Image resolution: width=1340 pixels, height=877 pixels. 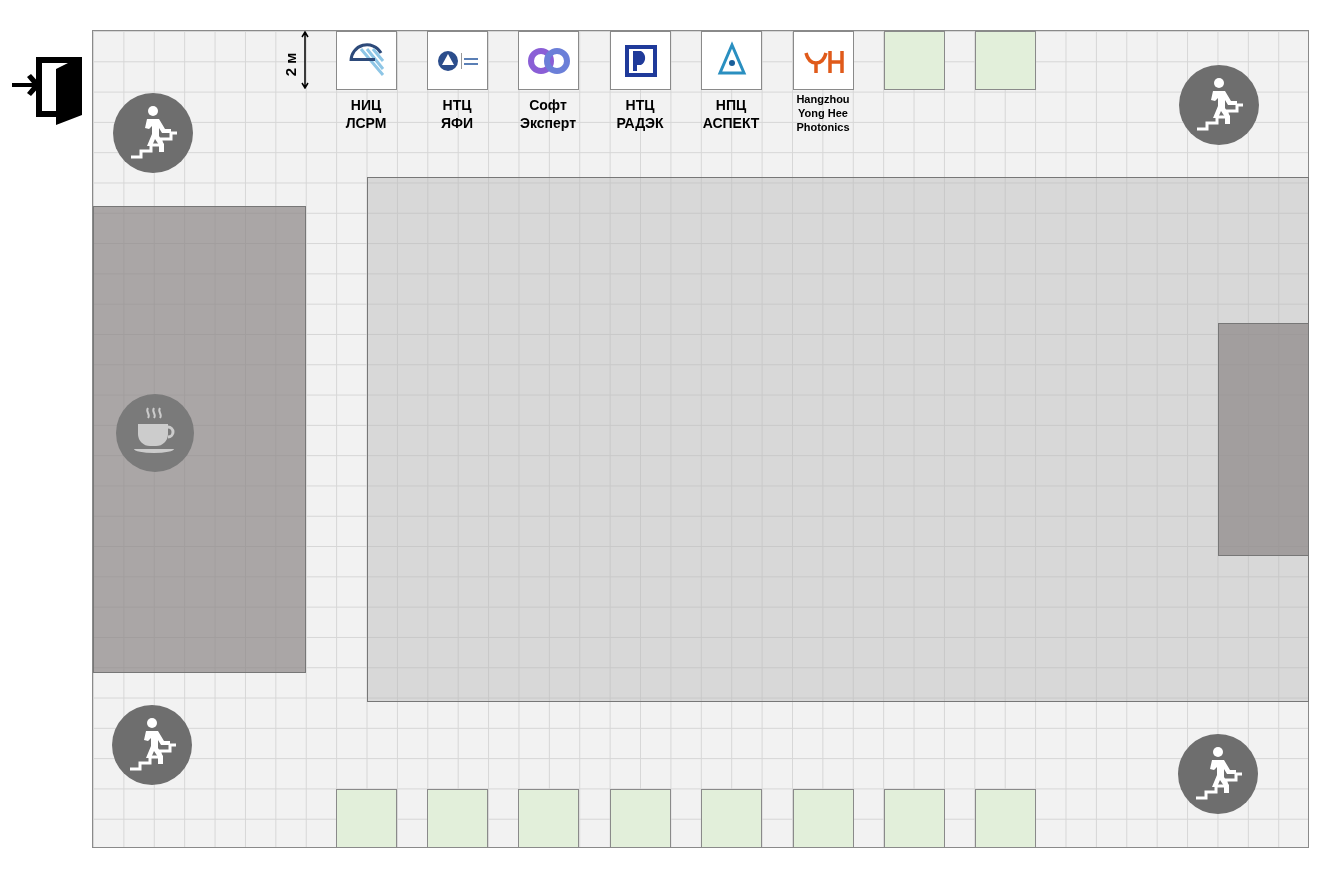 What do you see at coordinates (290, 64) in the screenshot?
I see `scale-label: 2 м` at bounding box center [290, 64].